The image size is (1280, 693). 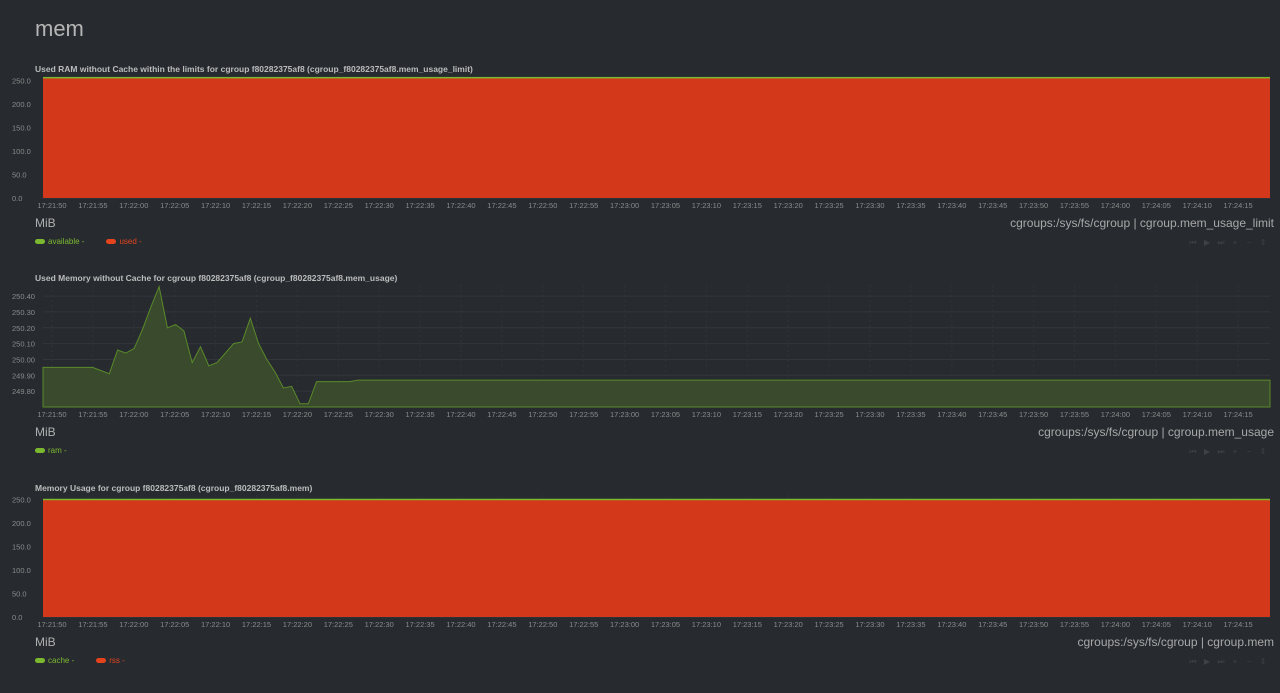 I want to click on legend-item-cache: cache -, so click(x=54, y=660).